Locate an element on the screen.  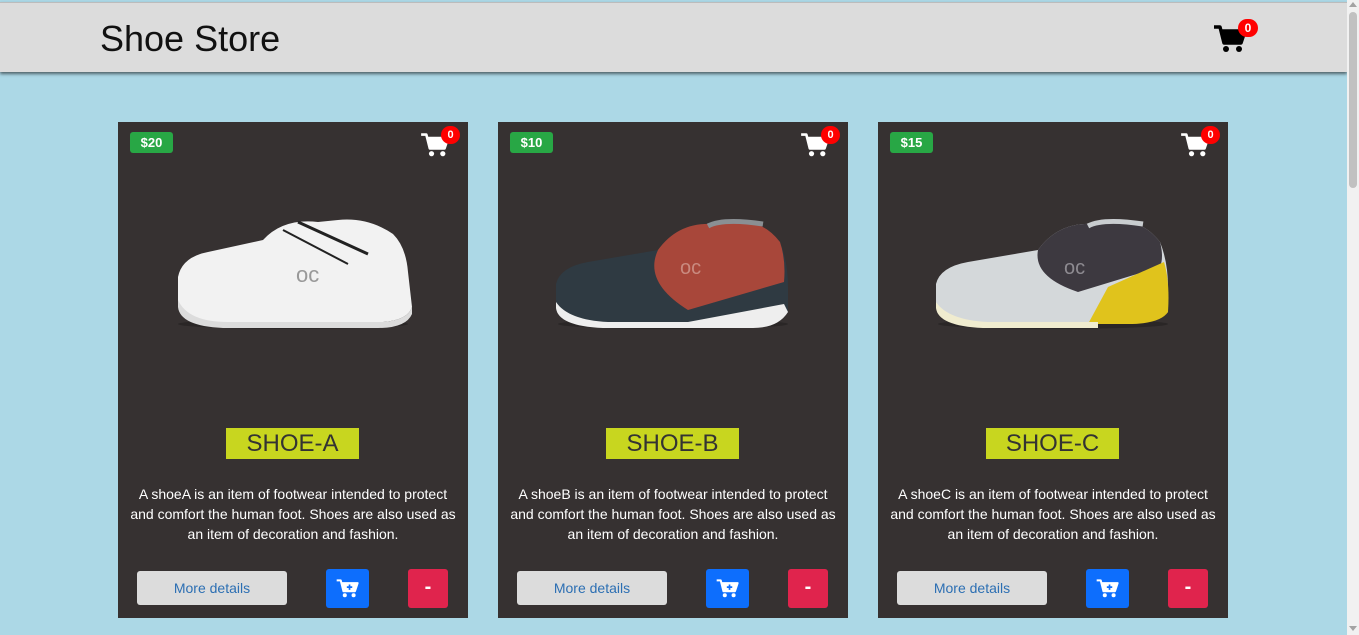
shoe-name: SHOE-A is located at coordinates (292, 443).